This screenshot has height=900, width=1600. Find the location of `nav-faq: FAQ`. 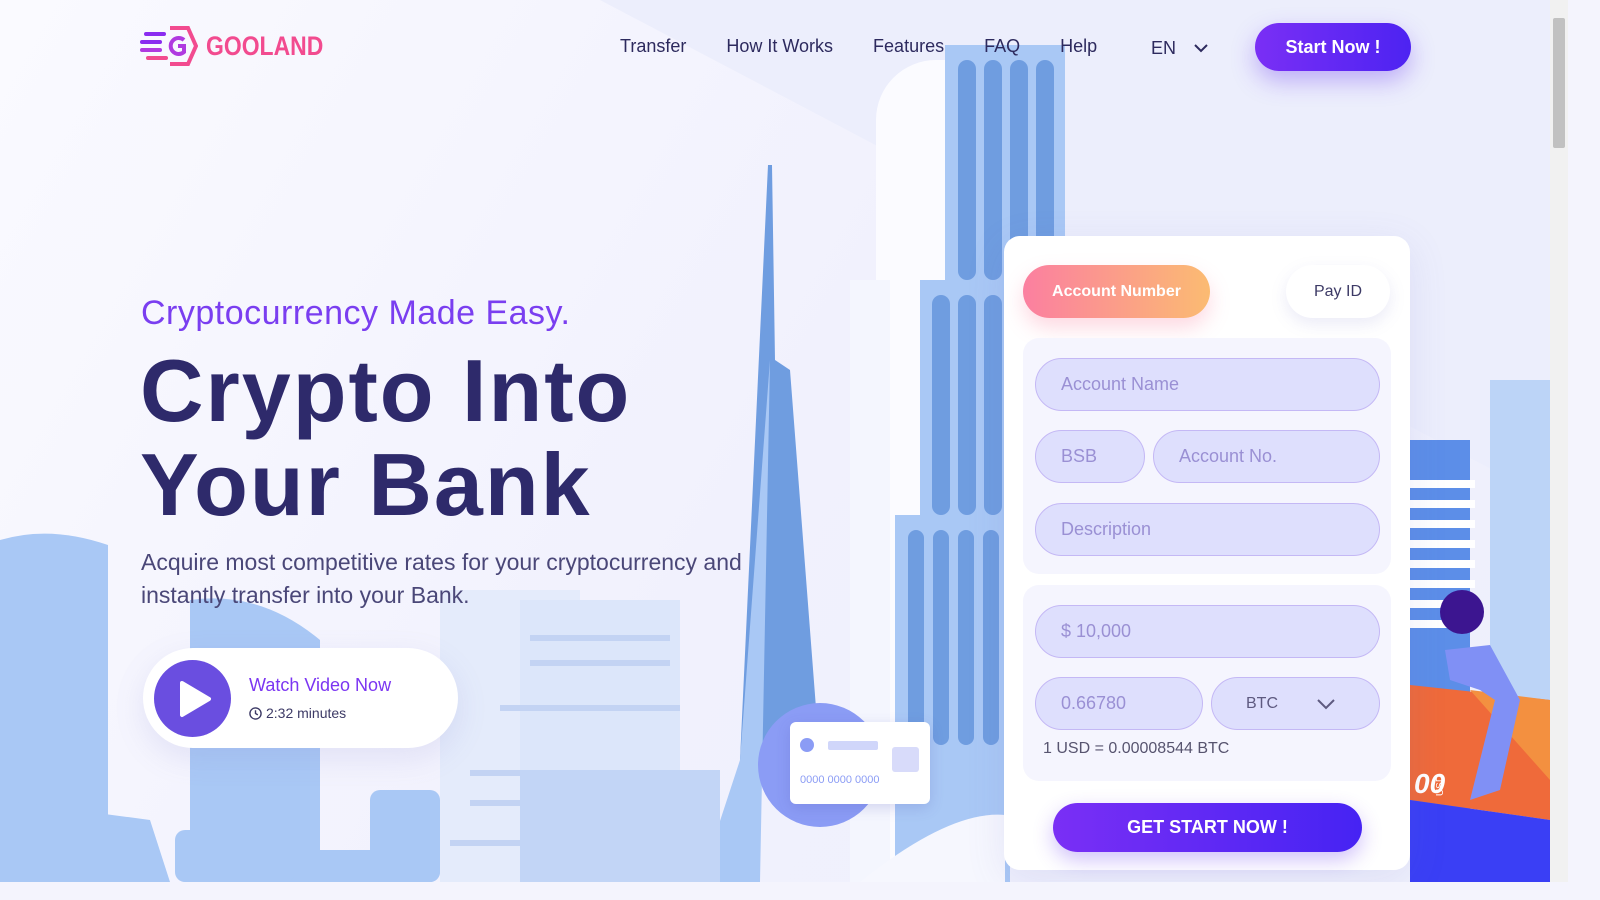

nav-faq: FAQ is located at coordinates (1002, 46).